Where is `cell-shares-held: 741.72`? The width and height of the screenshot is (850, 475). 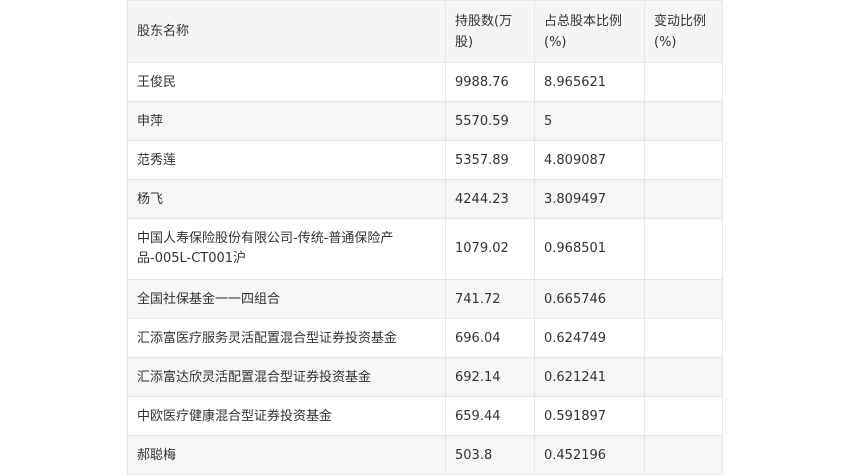
cell-shares-held: 741.72 is located at coordinates (490, 299).